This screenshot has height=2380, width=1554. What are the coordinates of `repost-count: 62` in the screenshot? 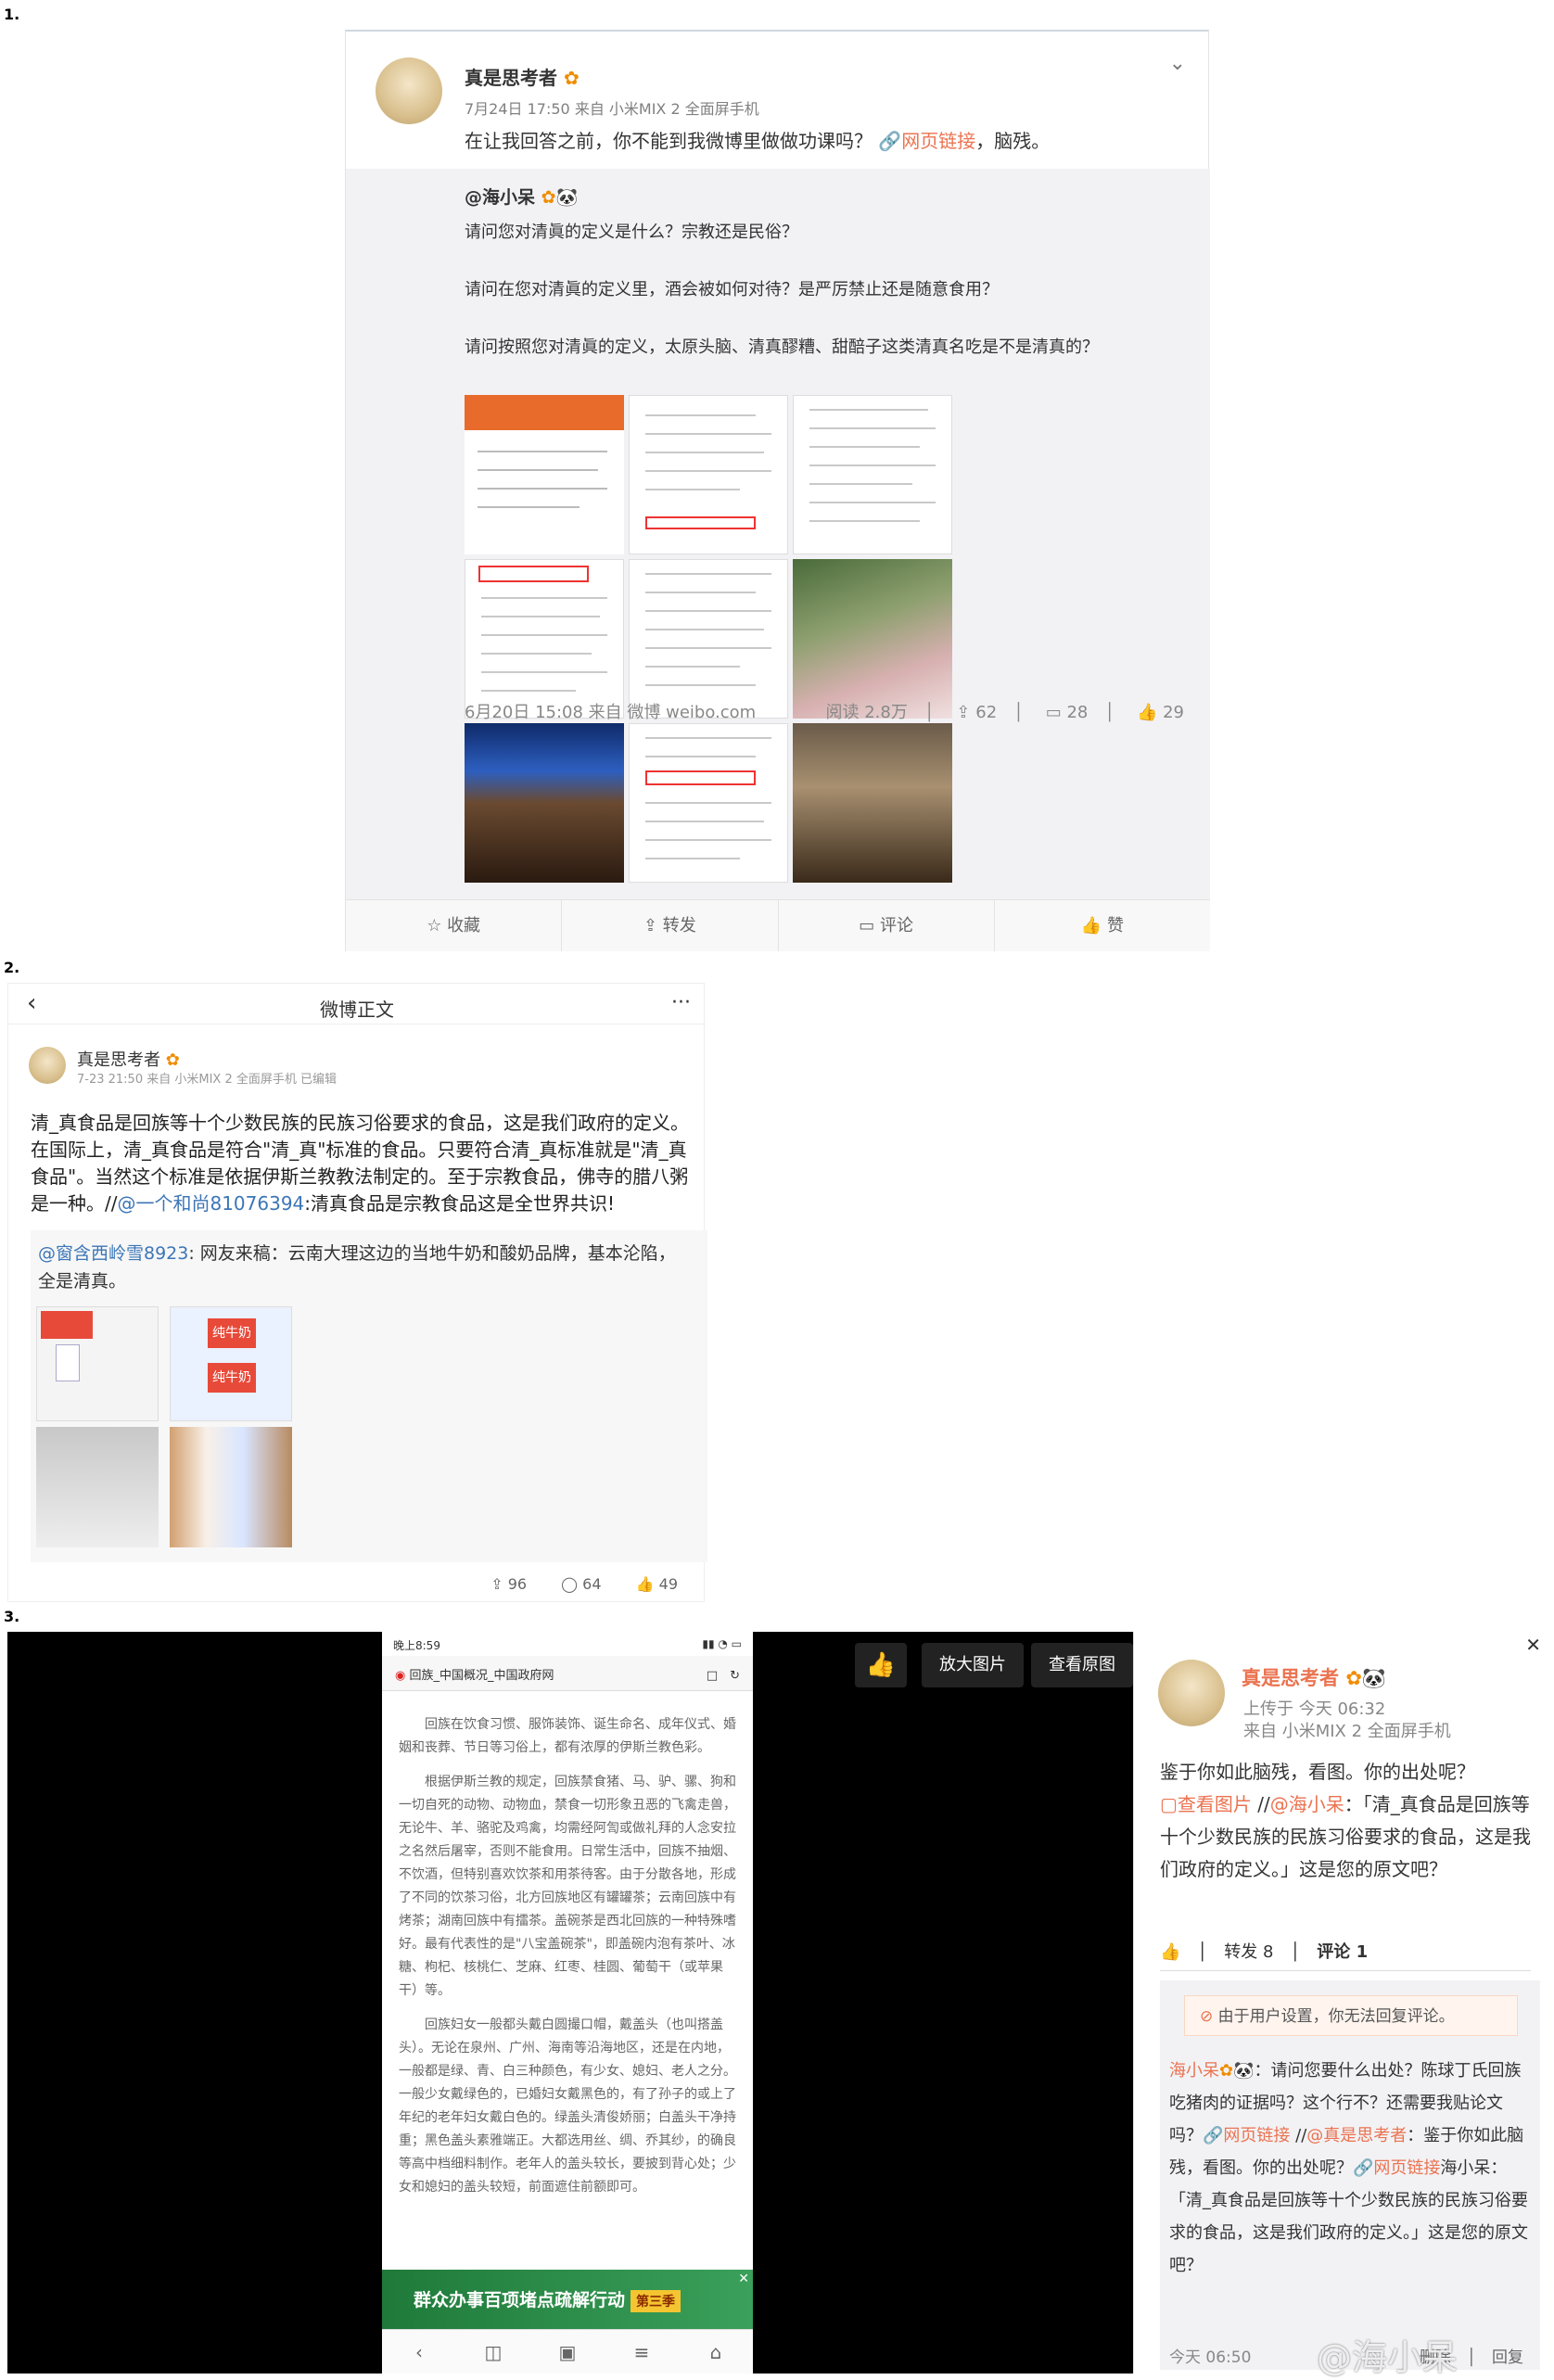 It's located at (987, 712).